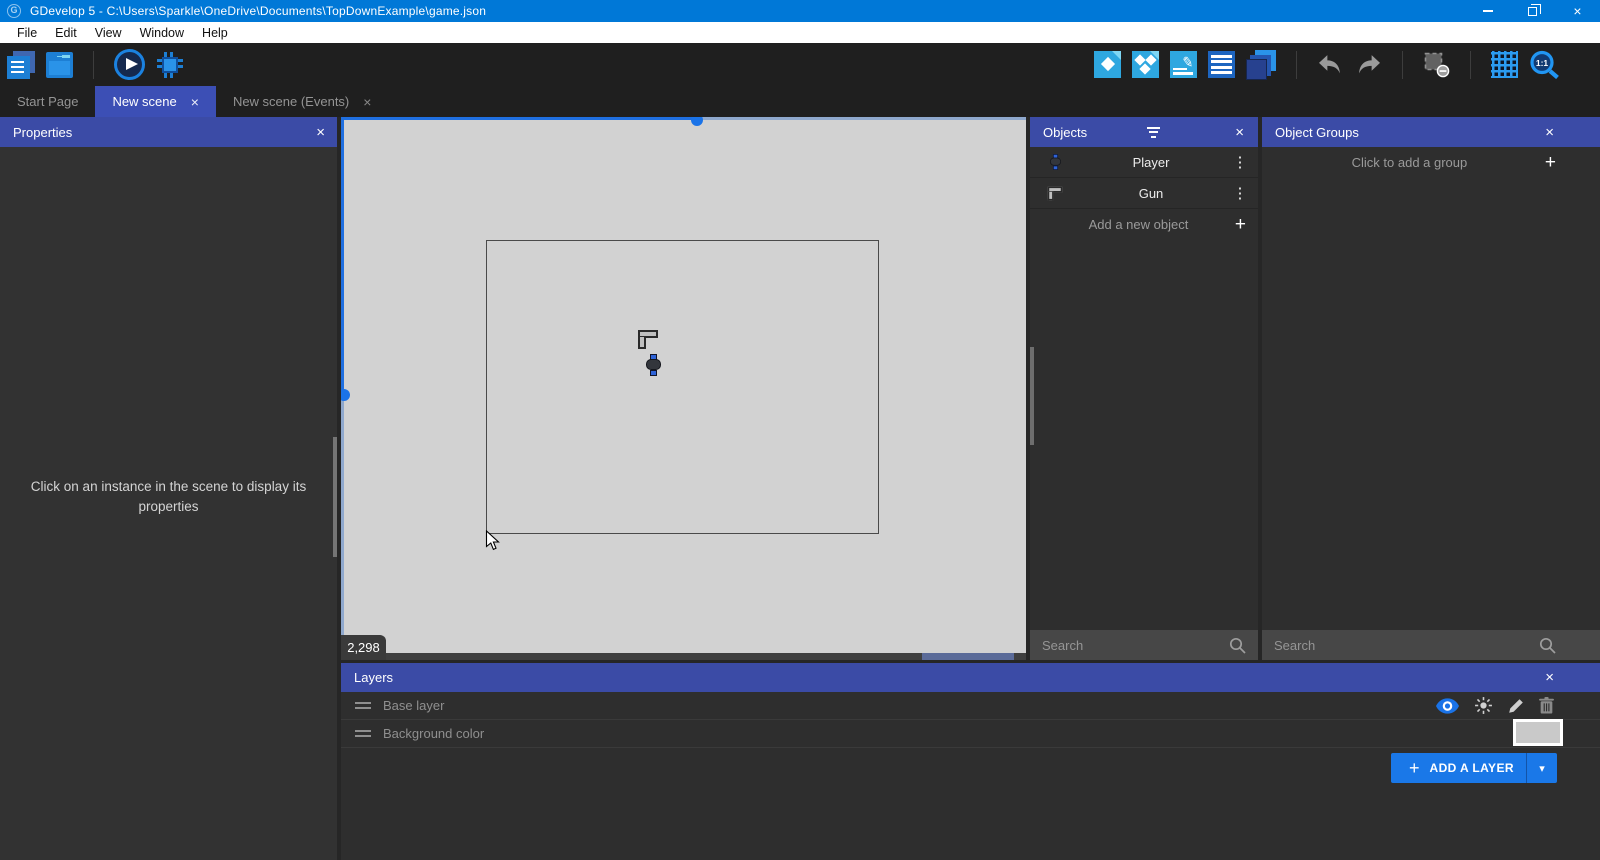  I want to click on restore-icon, so click(1534, 9).